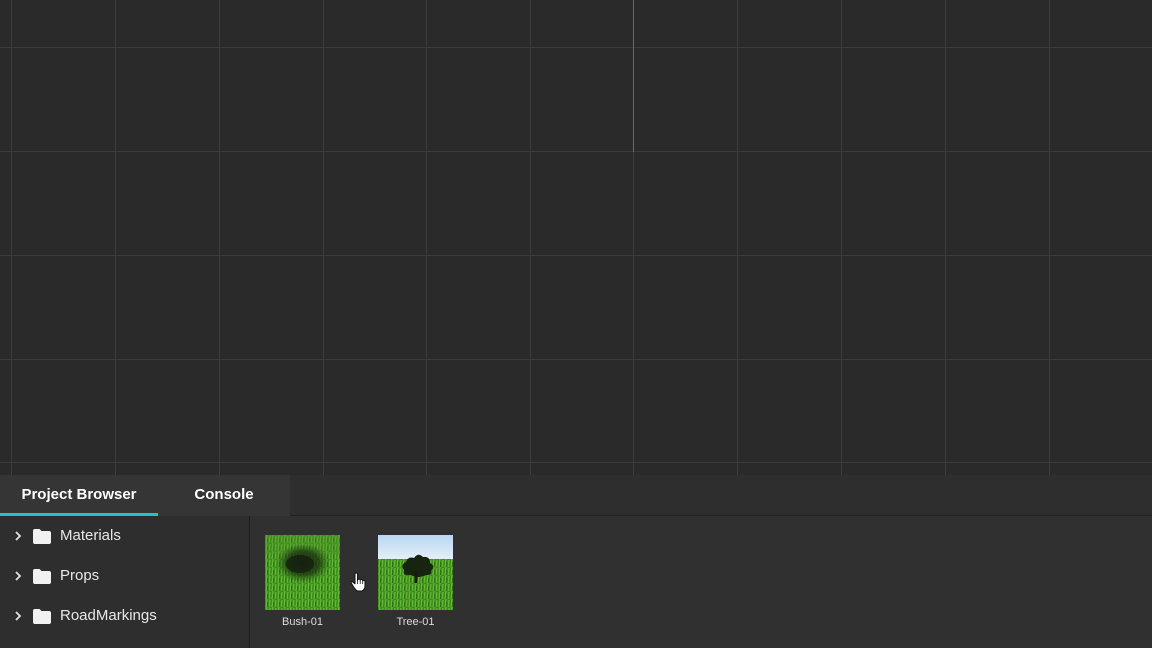 The image size is (1152, 648). I want to click on tab-console: Console, so click(224, 495).